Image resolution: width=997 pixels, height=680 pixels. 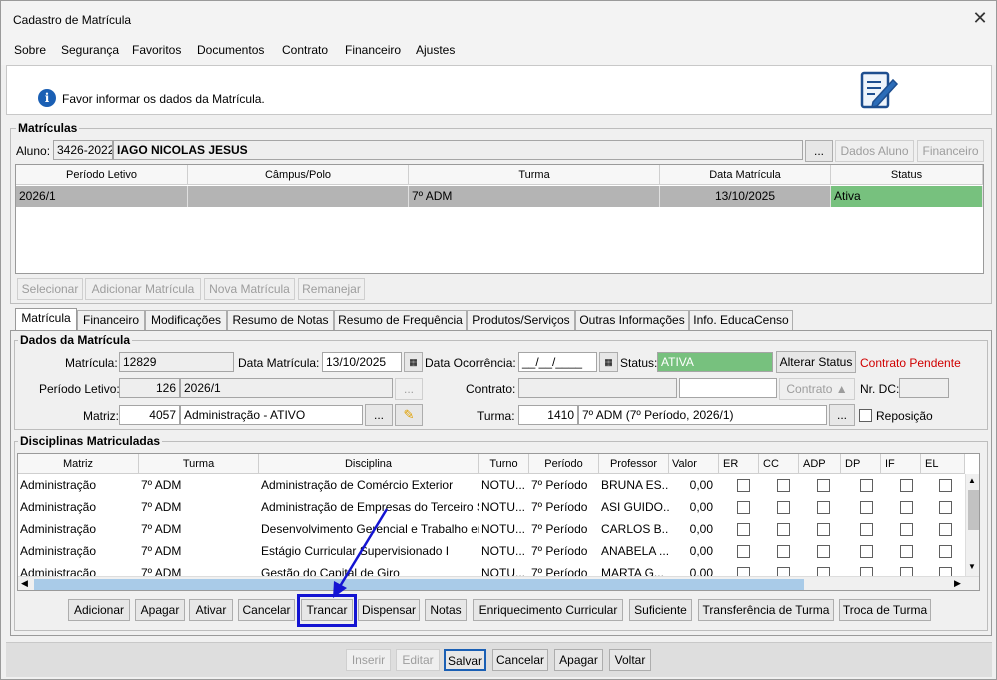 What do you see at coordinates (149, 415) in the screenshot?
I see `matriz-code-field: 4057` at bounding box center [149, 415].